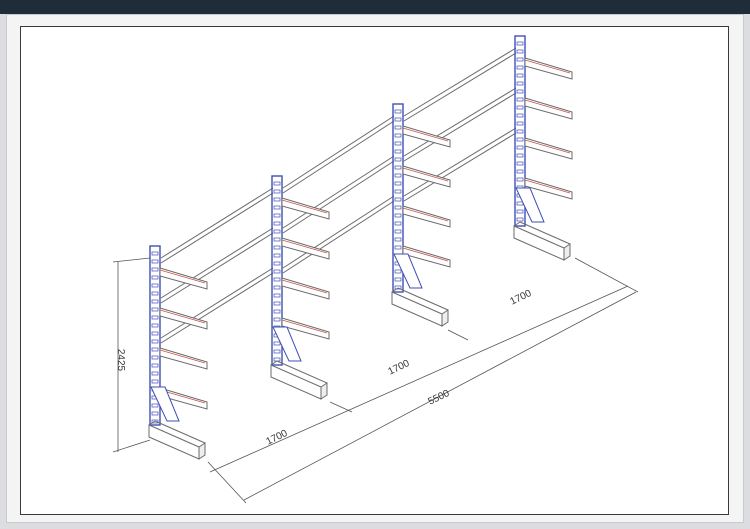 This screenshot has height=529, width=750. I want to click on bay-1-dimension-label: 1700, so click(276, 438).